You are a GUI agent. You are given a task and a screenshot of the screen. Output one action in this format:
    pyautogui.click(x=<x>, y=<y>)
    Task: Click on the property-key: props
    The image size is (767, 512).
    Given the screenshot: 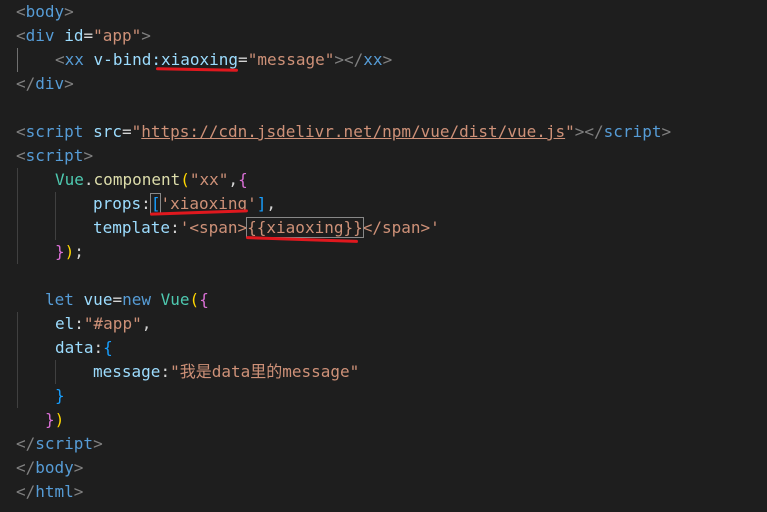 What is the action you would take?
    pyautogui.click(x=117, y=203)
    